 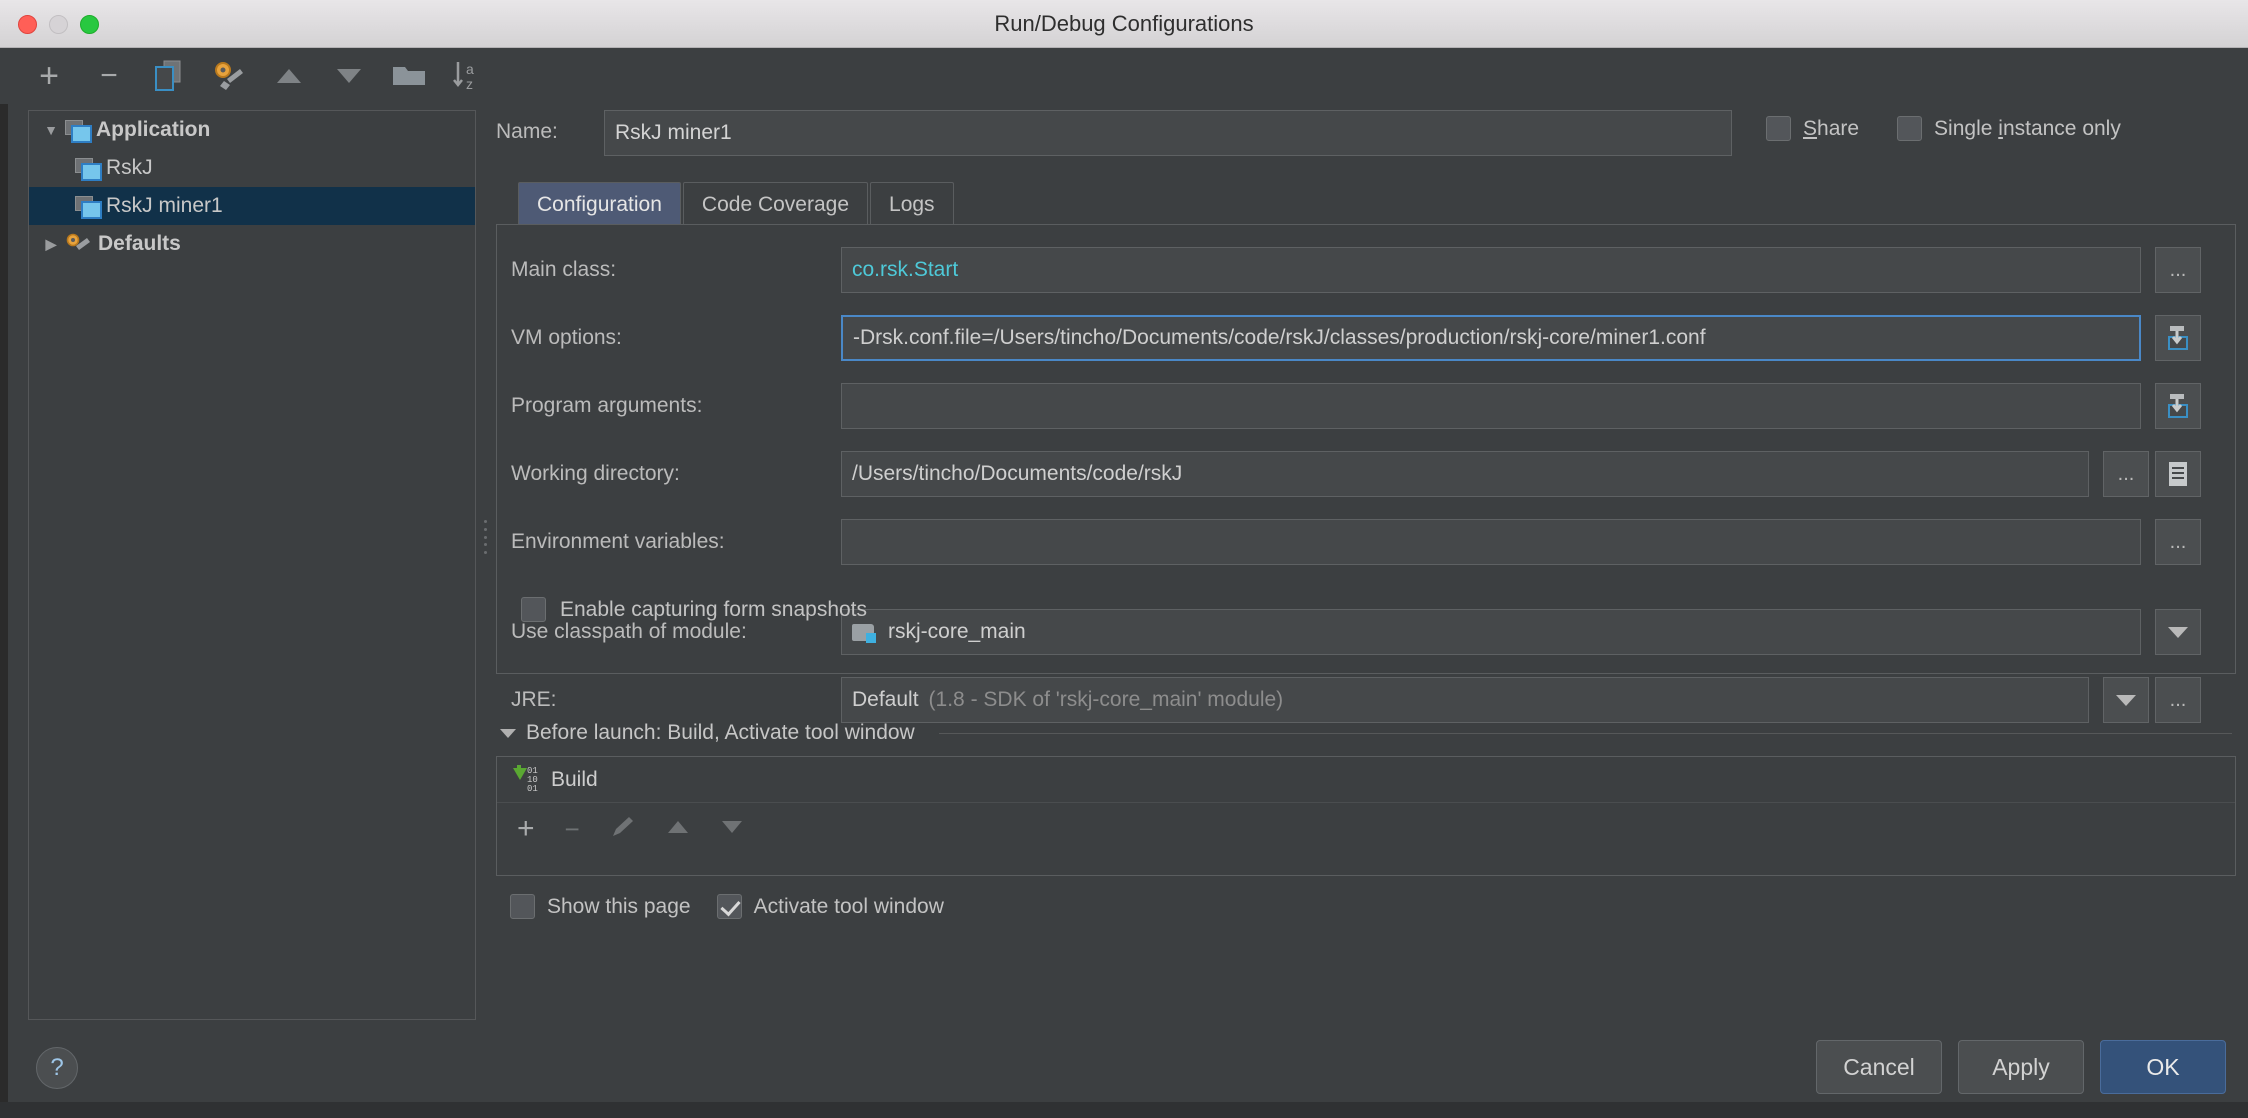 I want to click on tree-node-label: Application, so click(x=153, y=129).